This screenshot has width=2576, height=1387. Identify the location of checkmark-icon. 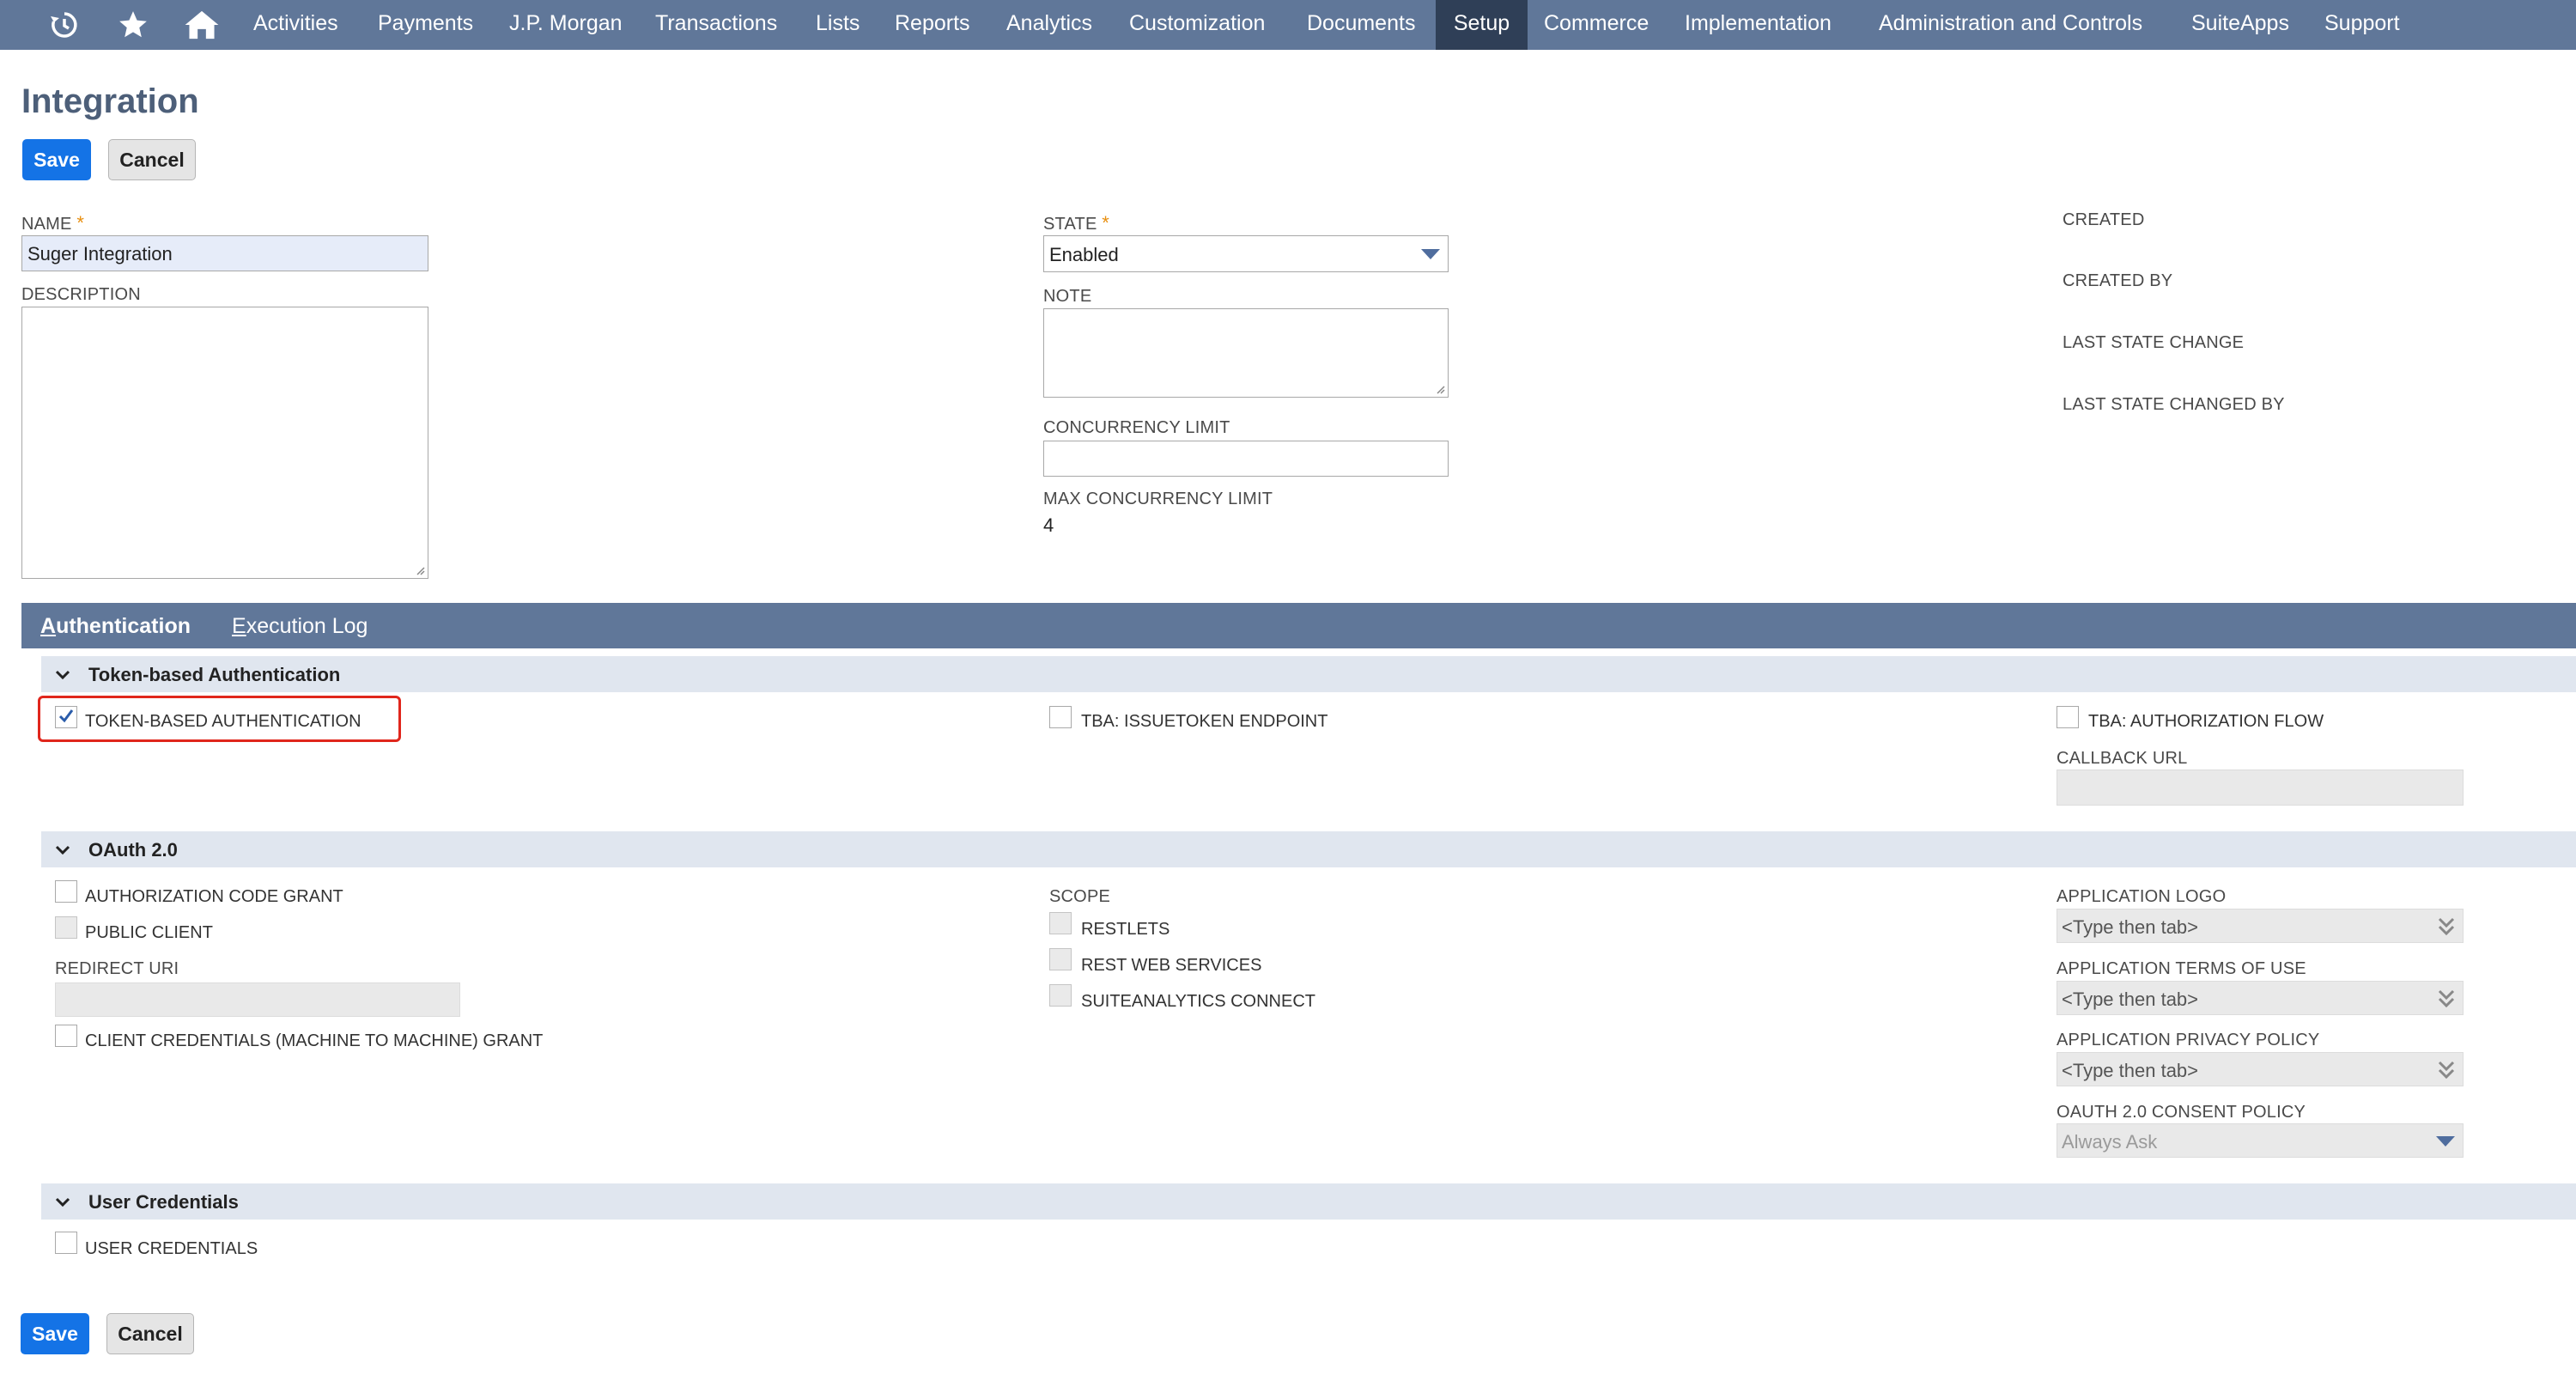
(66, 716).